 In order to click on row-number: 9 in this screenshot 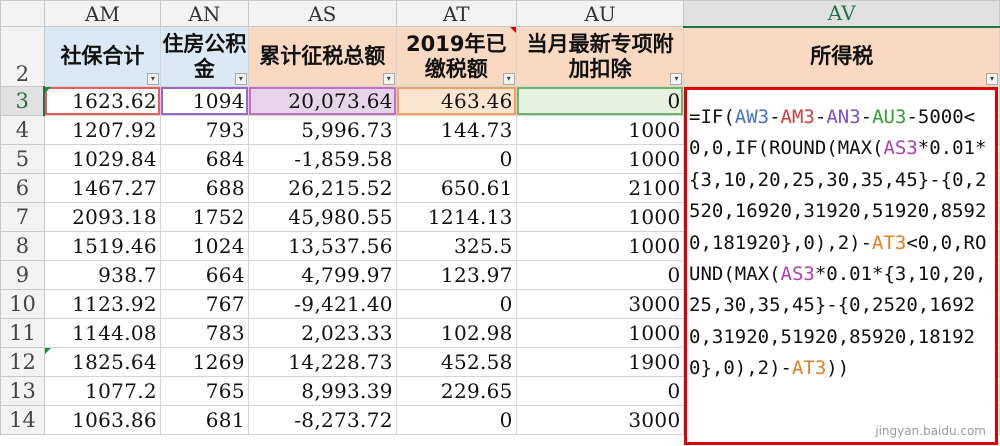, I will do `click(22, 275)`.